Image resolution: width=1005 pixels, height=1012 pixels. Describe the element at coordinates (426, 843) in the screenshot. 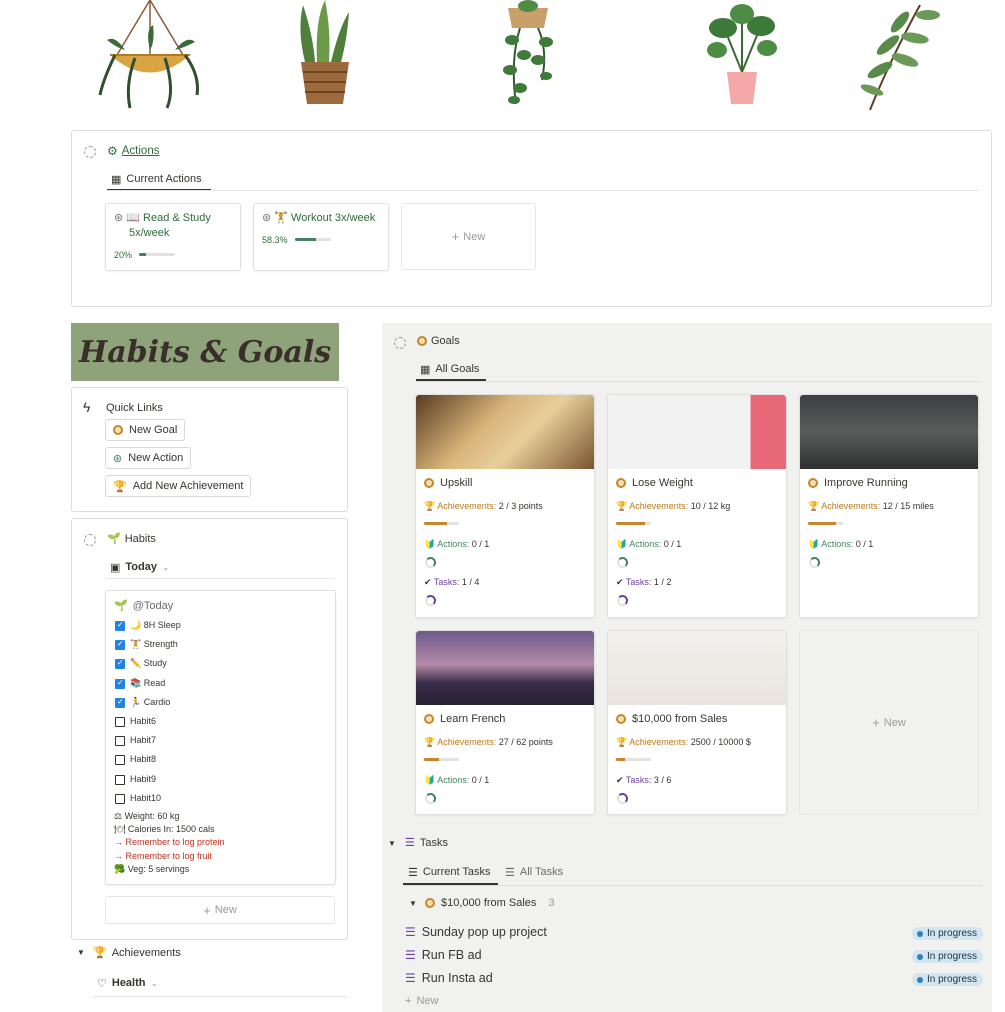

I see `tasks-header: ☰ Tasks` at that location.